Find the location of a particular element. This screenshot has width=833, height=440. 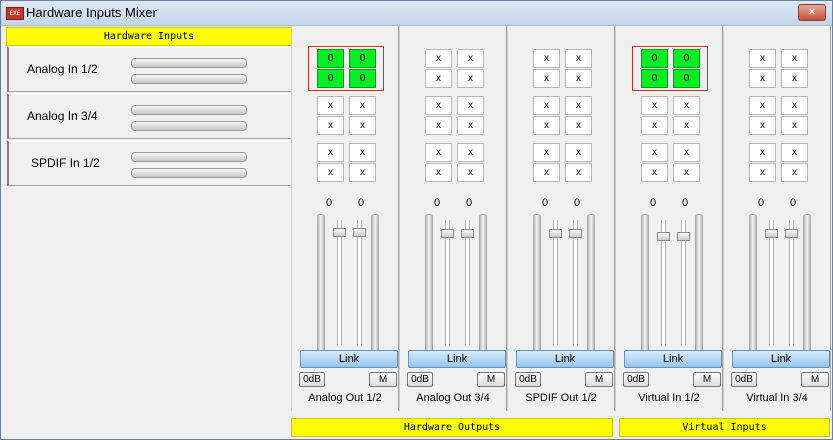

input-label: Analog In 3/4 is located at coordinates (62, 116).